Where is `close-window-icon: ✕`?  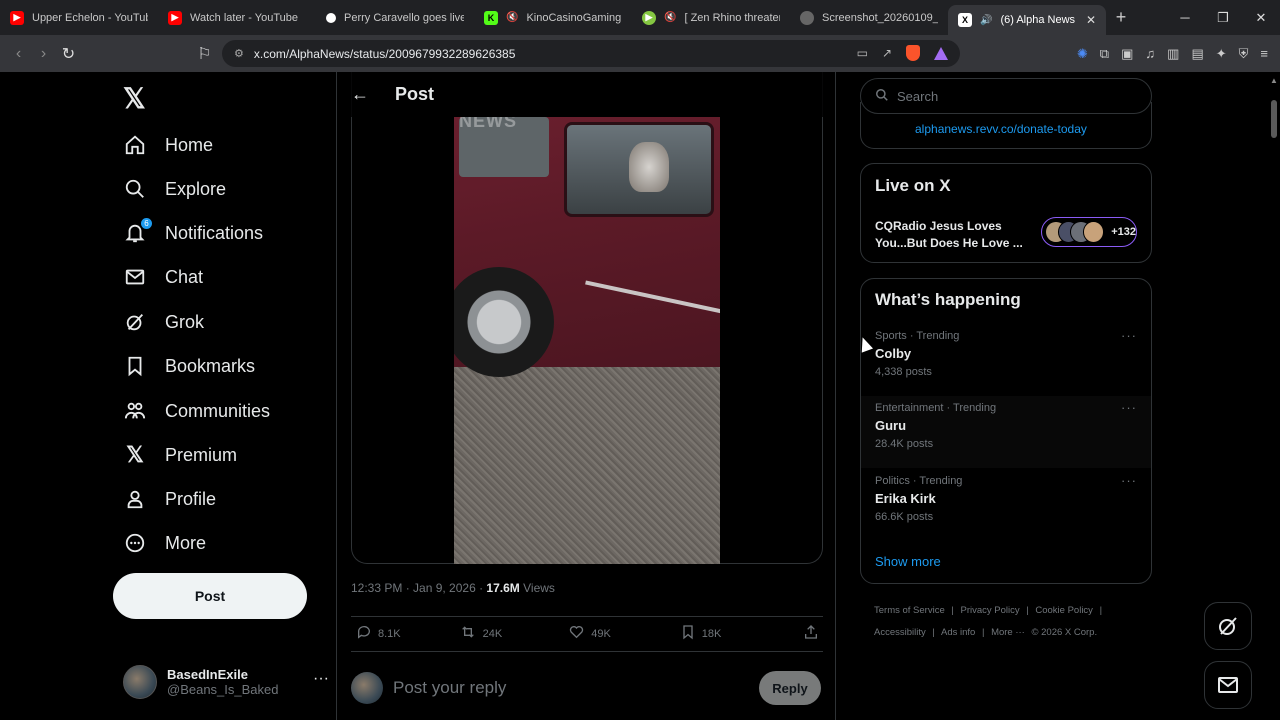
close-window-icon: ✕ is located at coordinates (1261, 18).